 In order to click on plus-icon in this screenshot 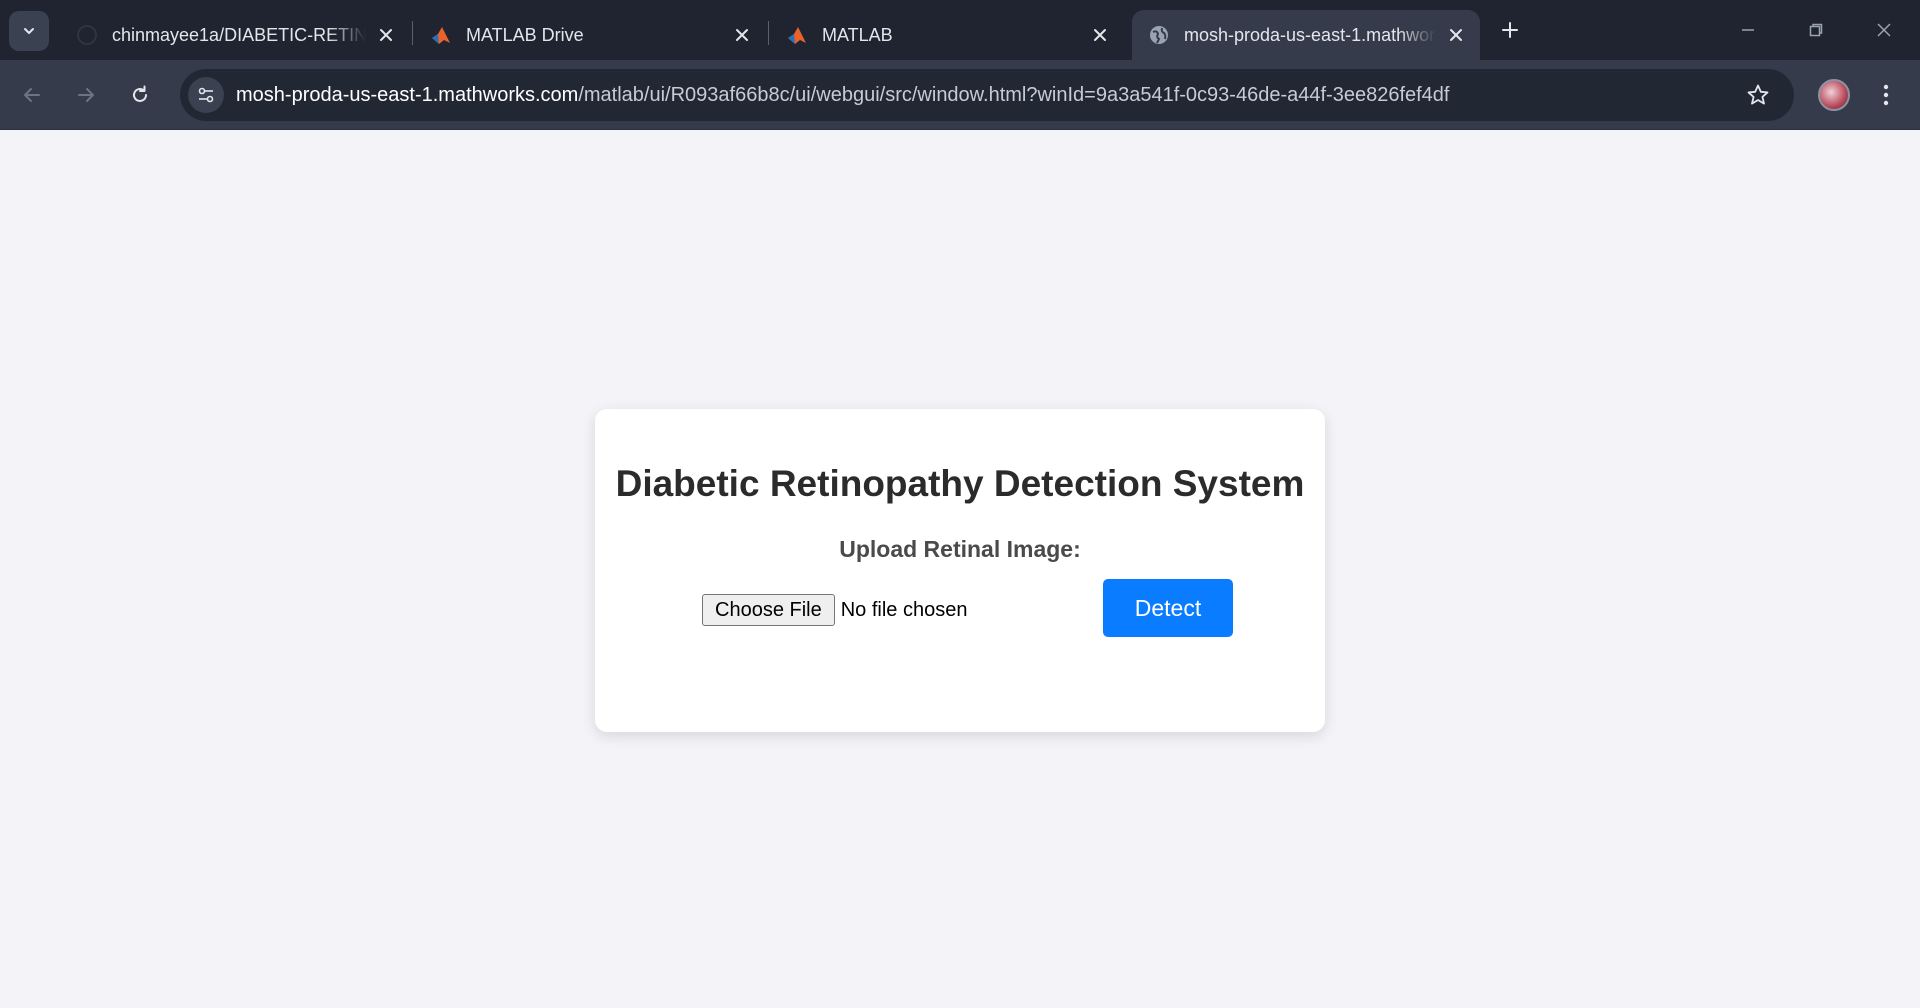, I will do `click(1510, 30)`.